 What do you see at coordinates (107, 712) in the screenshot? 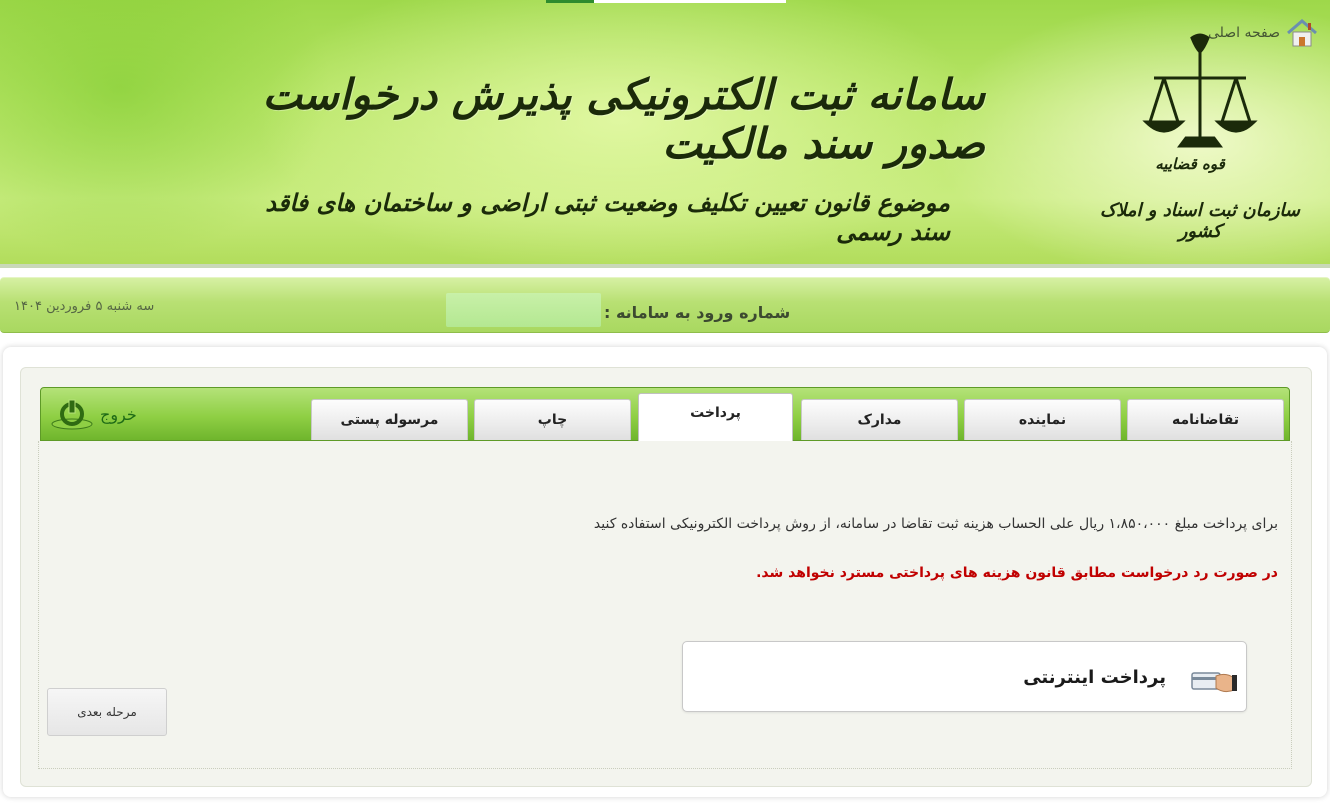
I see `next-step-button: مرحله بعدی` at bounding box center [107, 712].